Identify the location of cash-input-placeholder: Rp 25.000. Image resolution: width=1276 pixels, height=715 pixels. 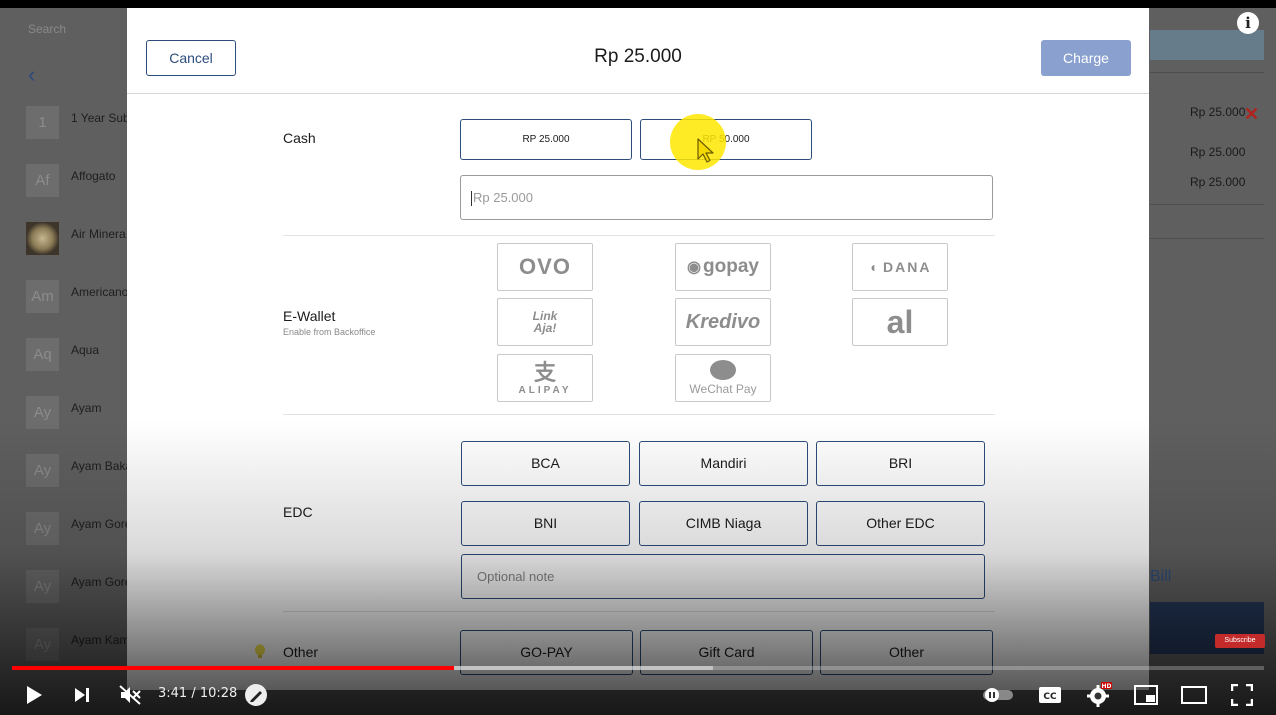
(503, 197).